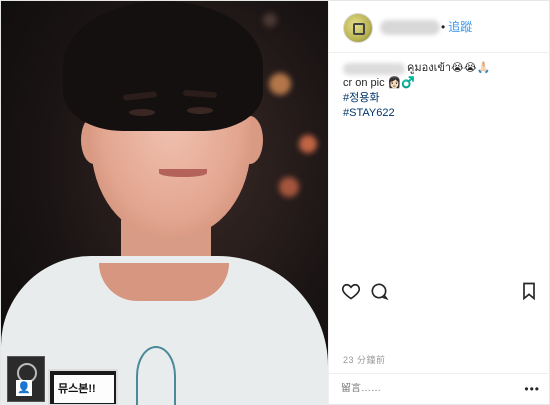  What do you see at coordinates (163, 66) in the screenshot?
I see `hair` at bounding box center [163, 66].